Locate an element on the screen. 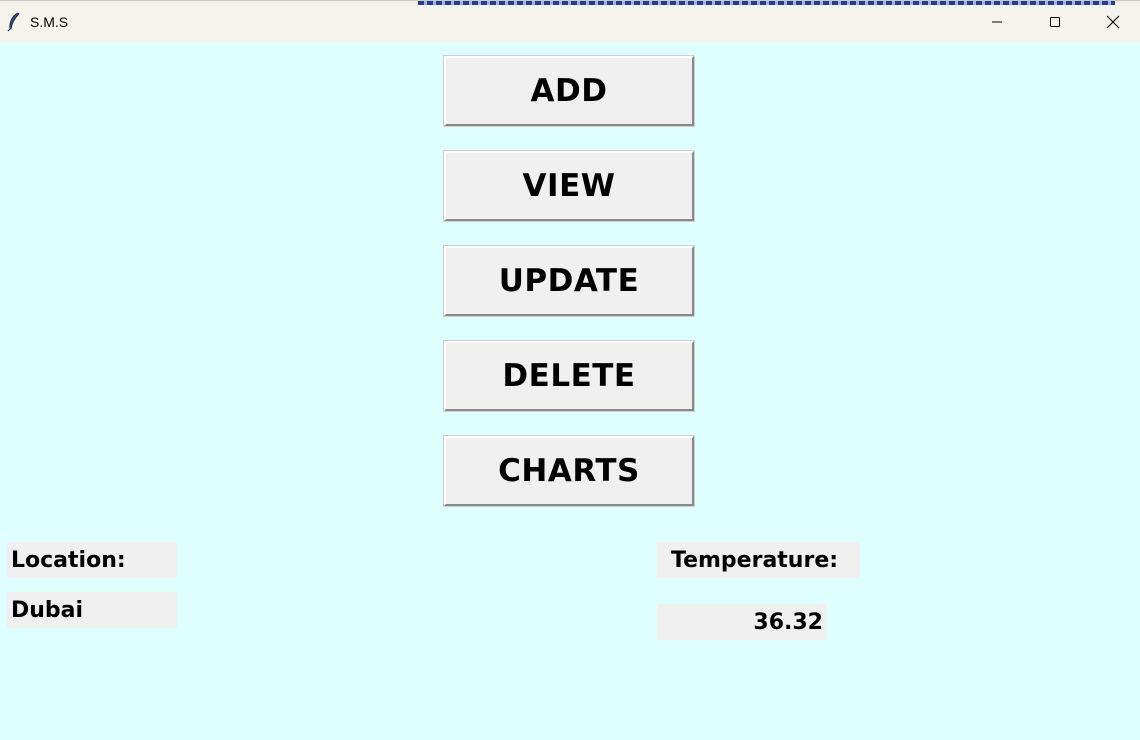 This screenshot has width=1140, height=740. view-button: VIEW is located at coordinates (569, 186).